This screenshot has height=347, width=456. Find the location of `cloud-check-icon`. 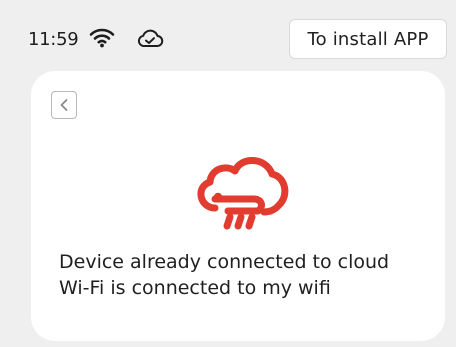

cloud-check-icon is located at coordinates (150, 38).